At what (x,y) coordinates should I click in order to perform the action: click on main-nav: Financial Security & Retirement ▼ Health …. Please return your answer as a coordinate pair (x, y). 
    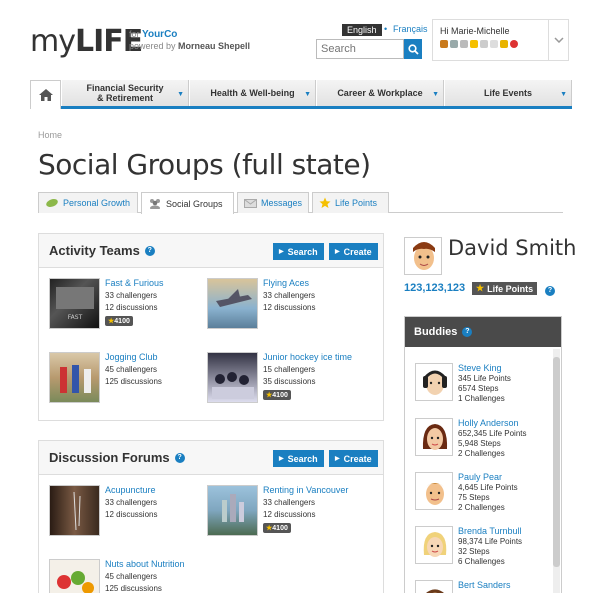
    Looking at the image, I should click on (301, 94).